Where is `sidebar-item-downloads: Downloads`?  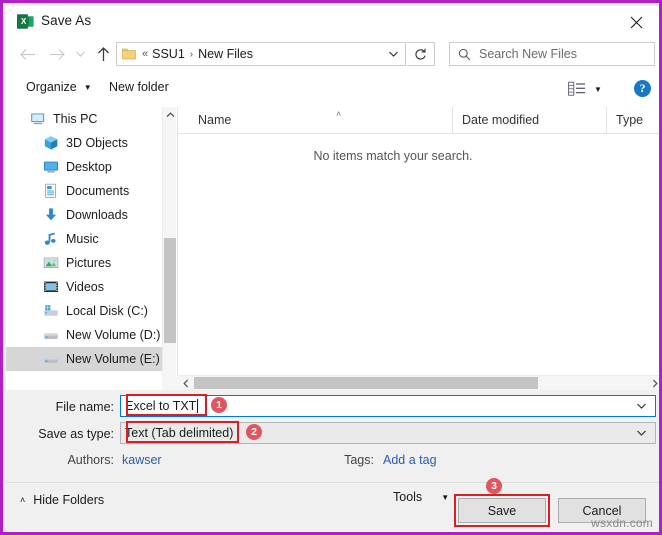 sidebar-item-downloads: Downloads is located at coordinates (84, 215).